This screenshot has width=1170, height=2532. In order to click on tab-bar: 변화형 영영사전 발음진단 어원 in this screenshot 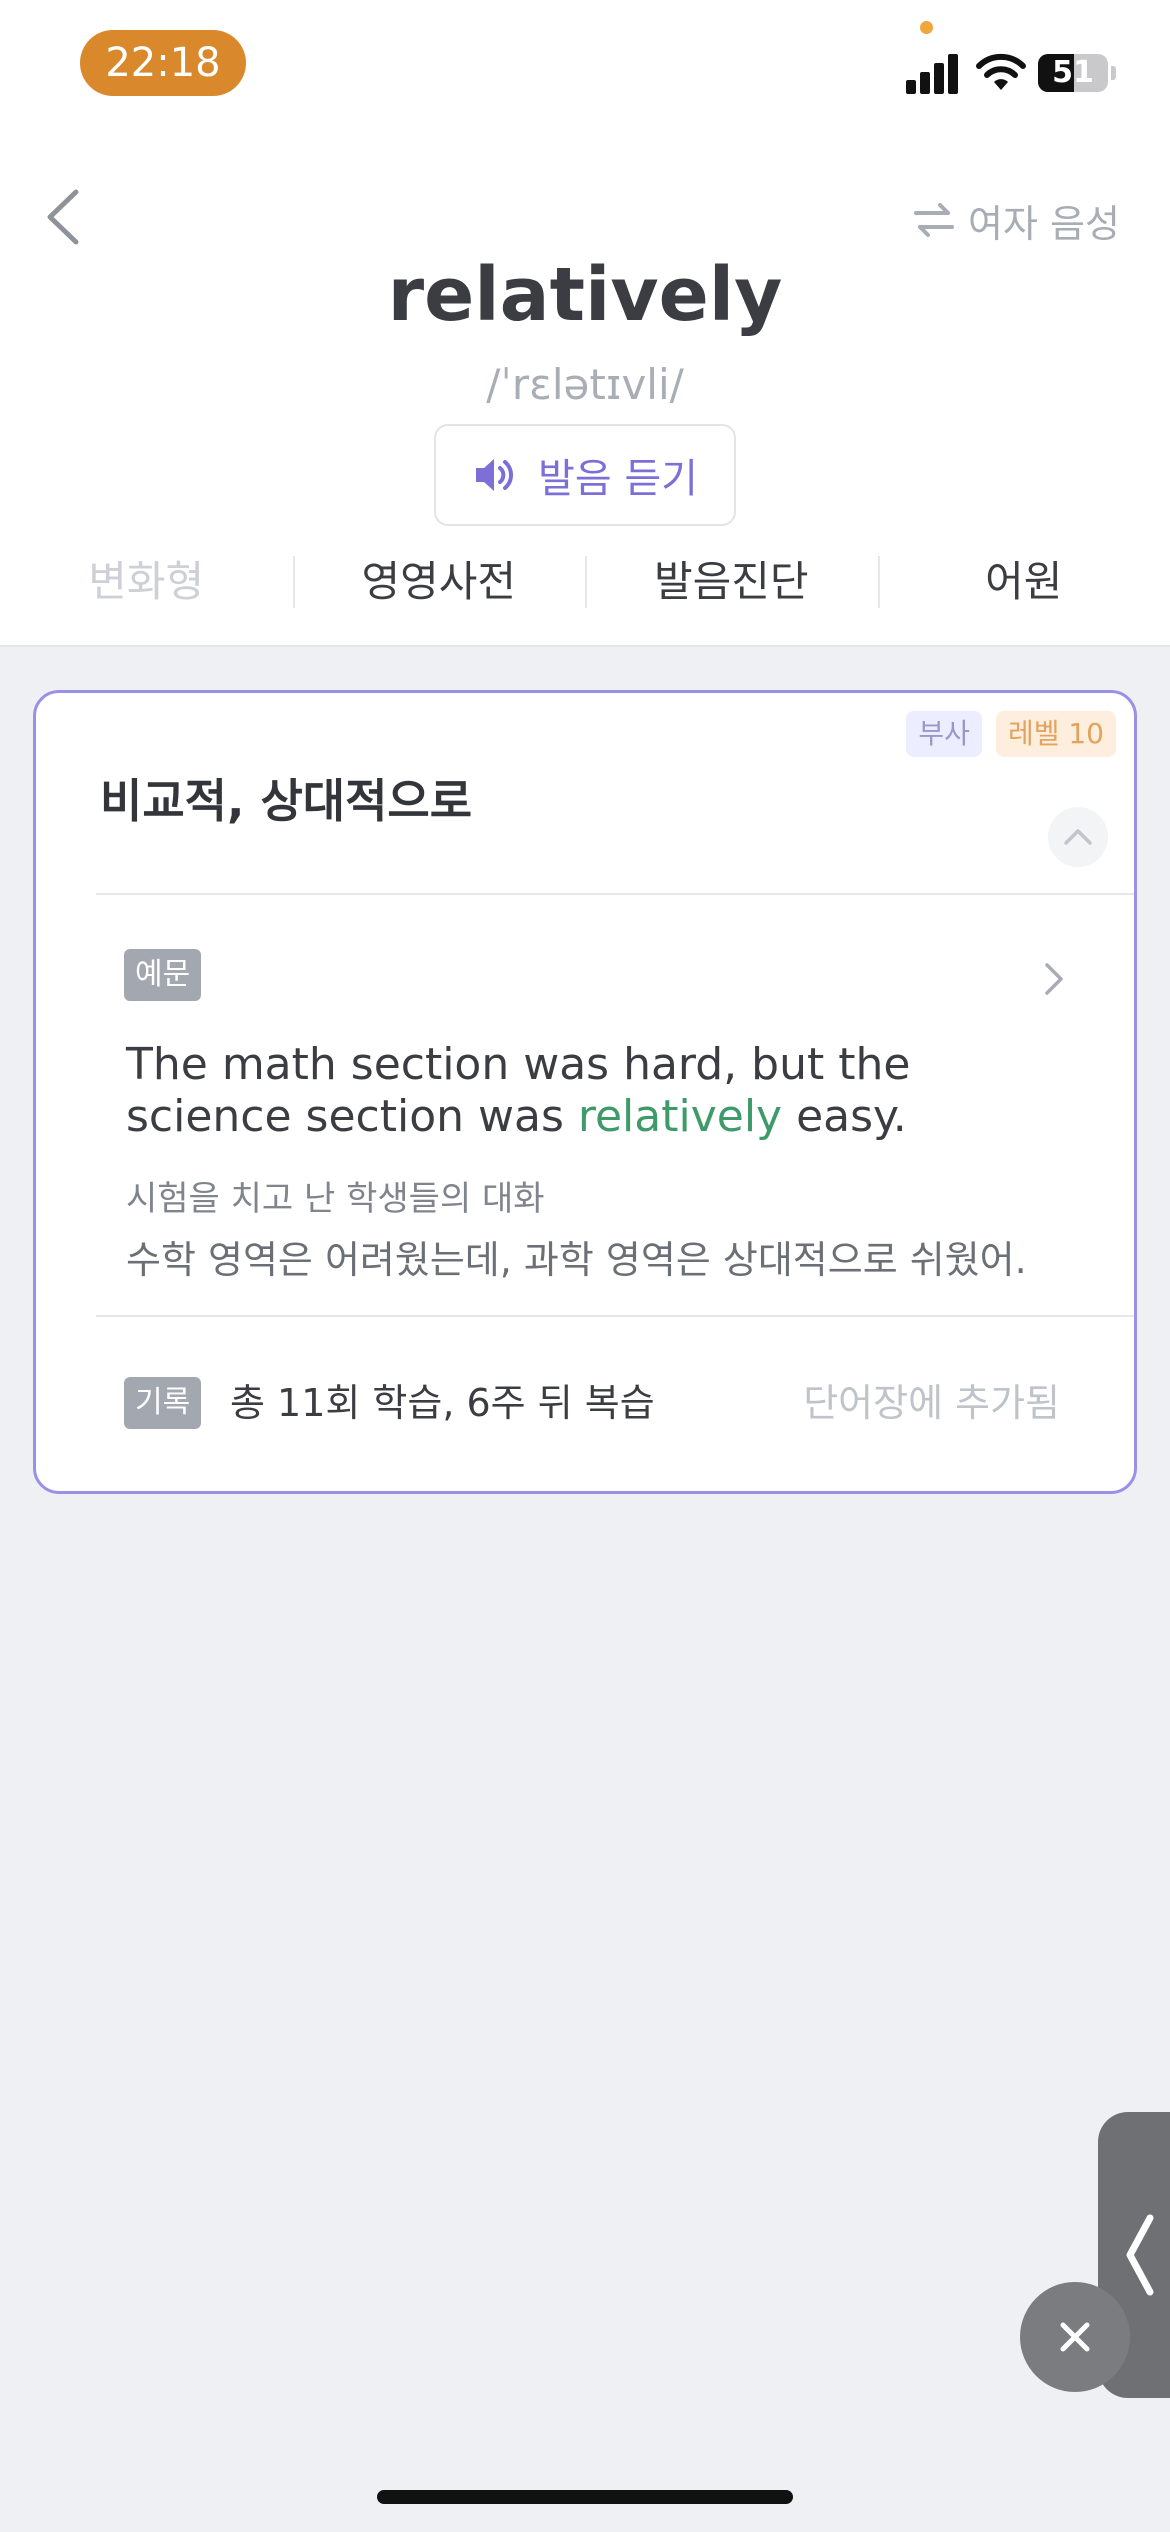, I will do `click(585, 582)`.